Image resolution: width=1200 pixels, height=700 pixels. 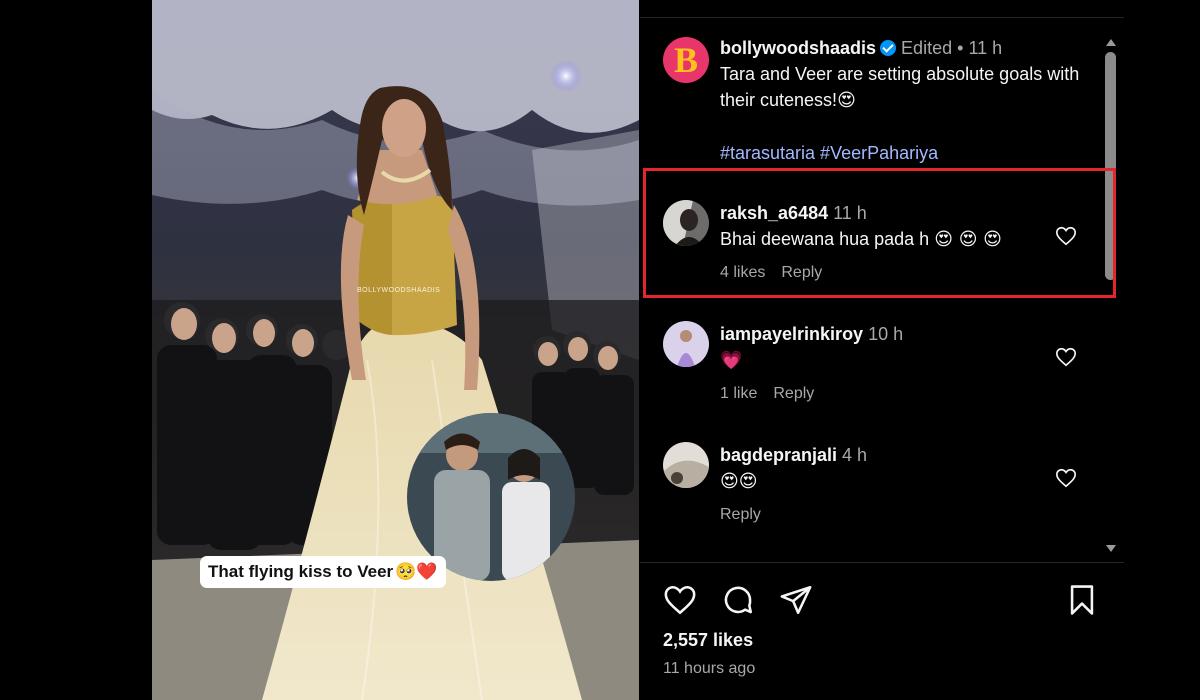 What do you see at coordinates (731, 360) in the screenshot?
I see `comment-emojis: 💗` at bounding box center [731, 360].